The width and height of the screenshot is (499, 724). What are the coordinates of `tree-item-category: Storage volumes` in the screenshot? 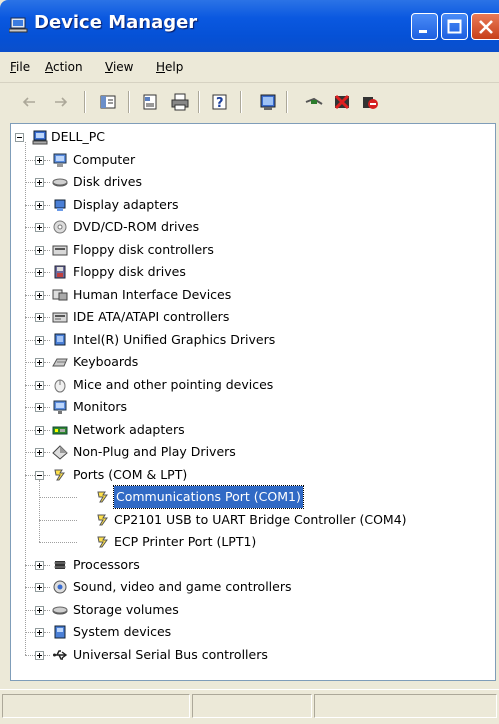 It's located at (251, 610).